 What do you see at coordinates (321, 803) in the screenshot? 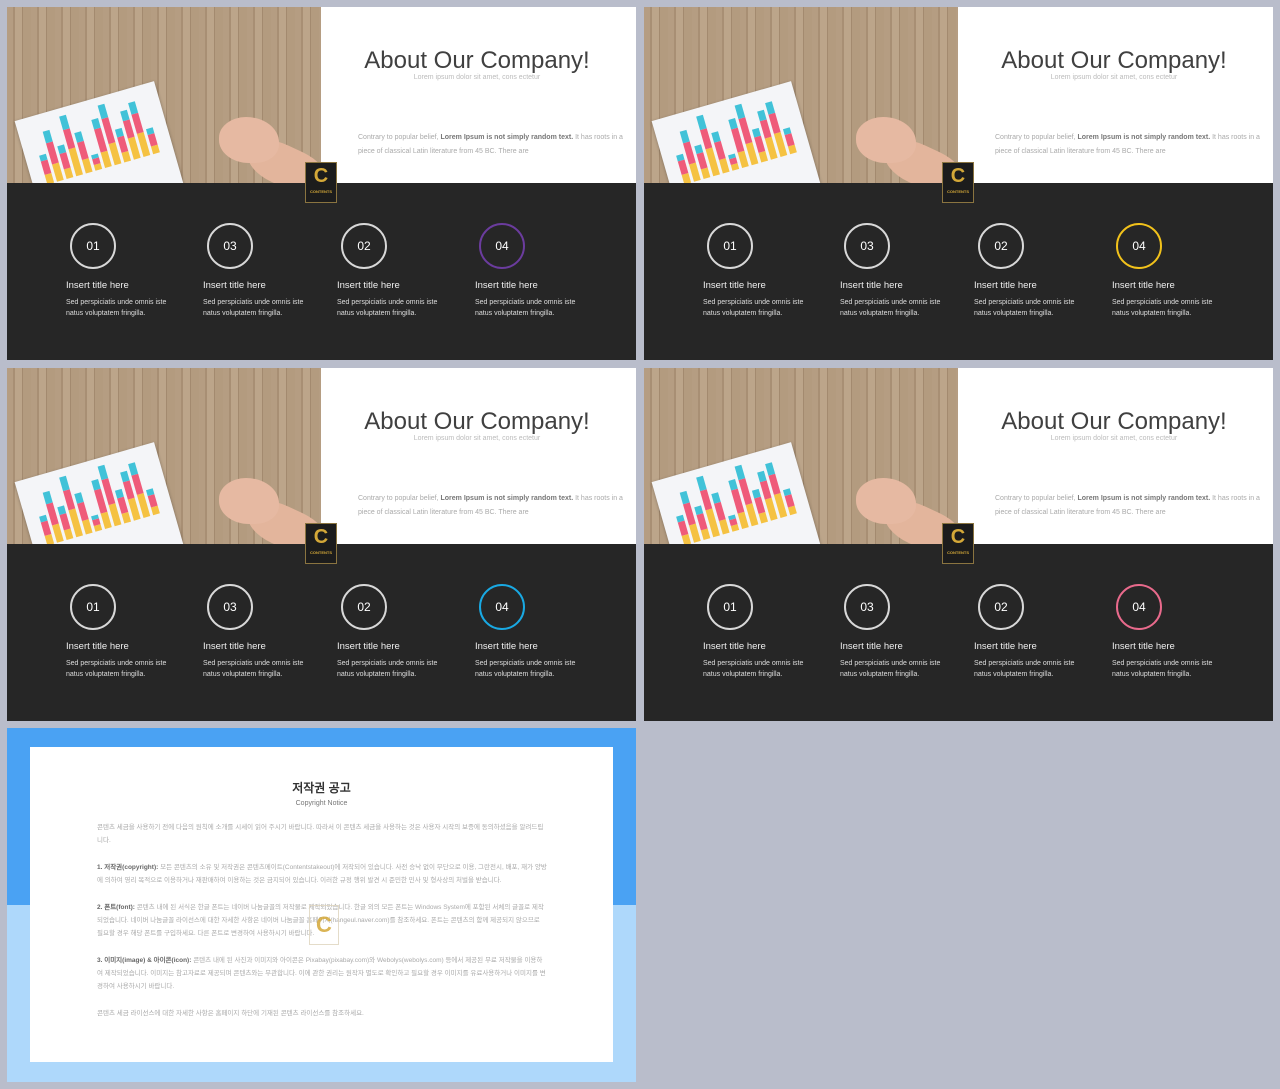
I see `notice-subtitle: Copyright Notice` at bounding box center [321, 803].